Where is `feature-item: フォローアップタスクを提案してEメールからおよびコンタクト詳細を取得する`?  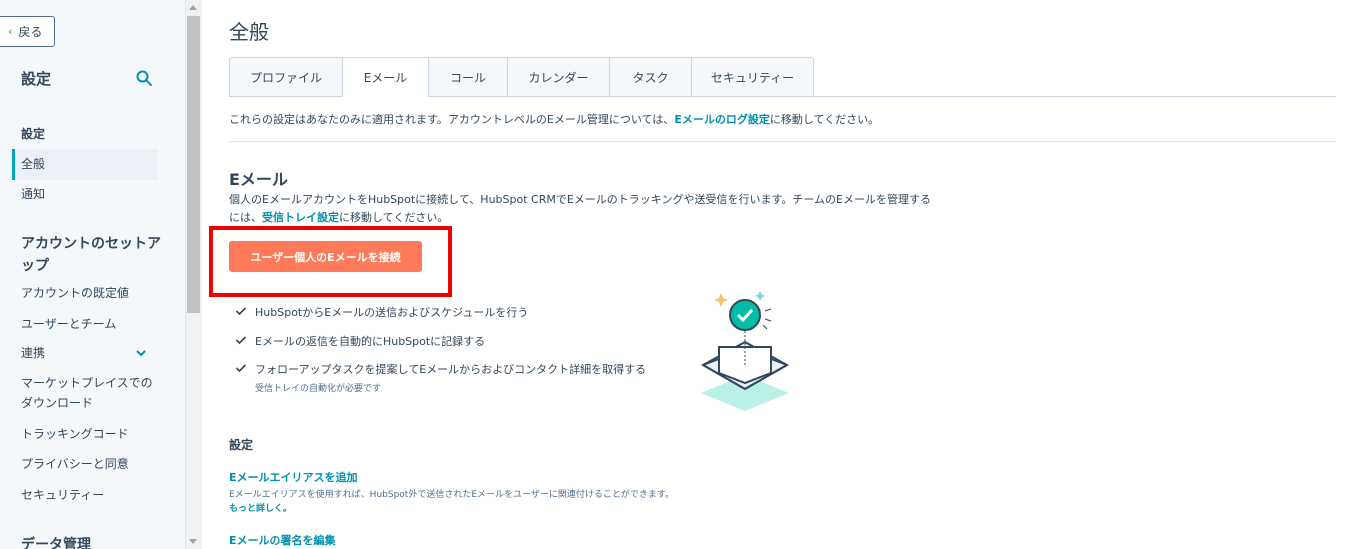 feature-item: フォローアップタスクを提案してEメールからおよびコンタクト詳細を取得する is located at coordinates (440, 369).